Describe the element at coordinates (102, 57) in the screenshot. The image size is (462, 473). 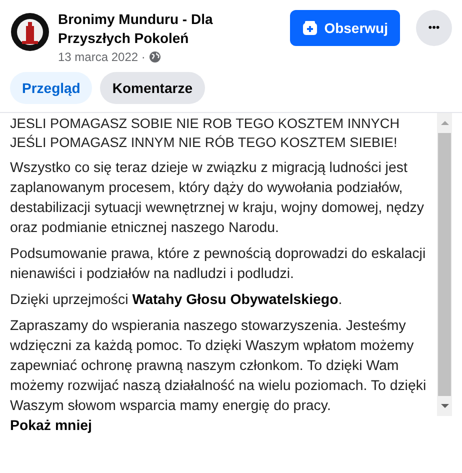
I see `post-date: 13 marca 2022 ·` at that location.